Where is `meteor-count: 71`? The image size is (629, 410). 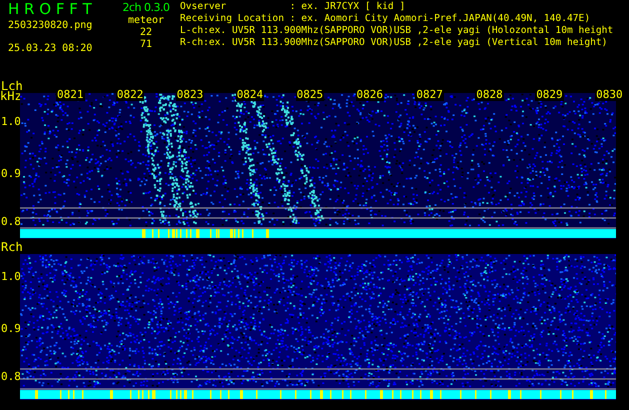
meteor-count: 71 is located at coordinates (146, 45).